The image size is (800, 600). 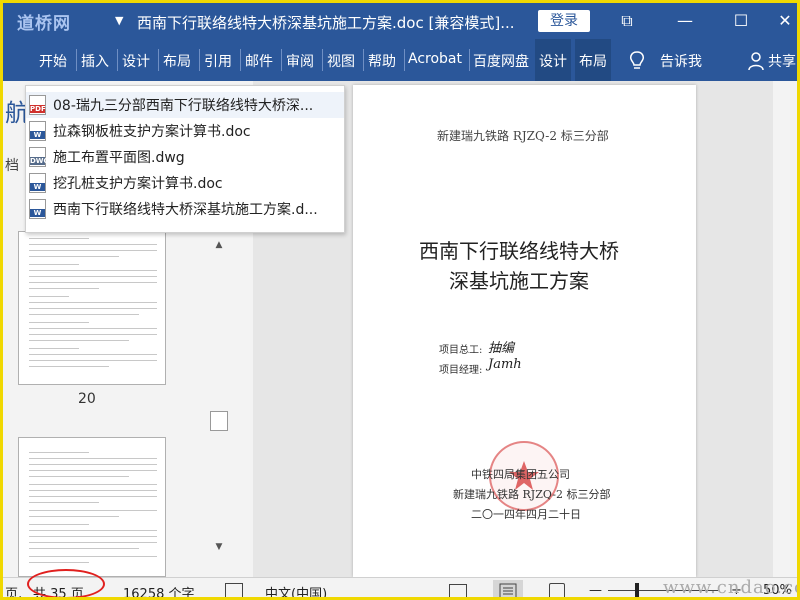 I want to click on zoom-slider-thumb, so click(x=637, y=590).